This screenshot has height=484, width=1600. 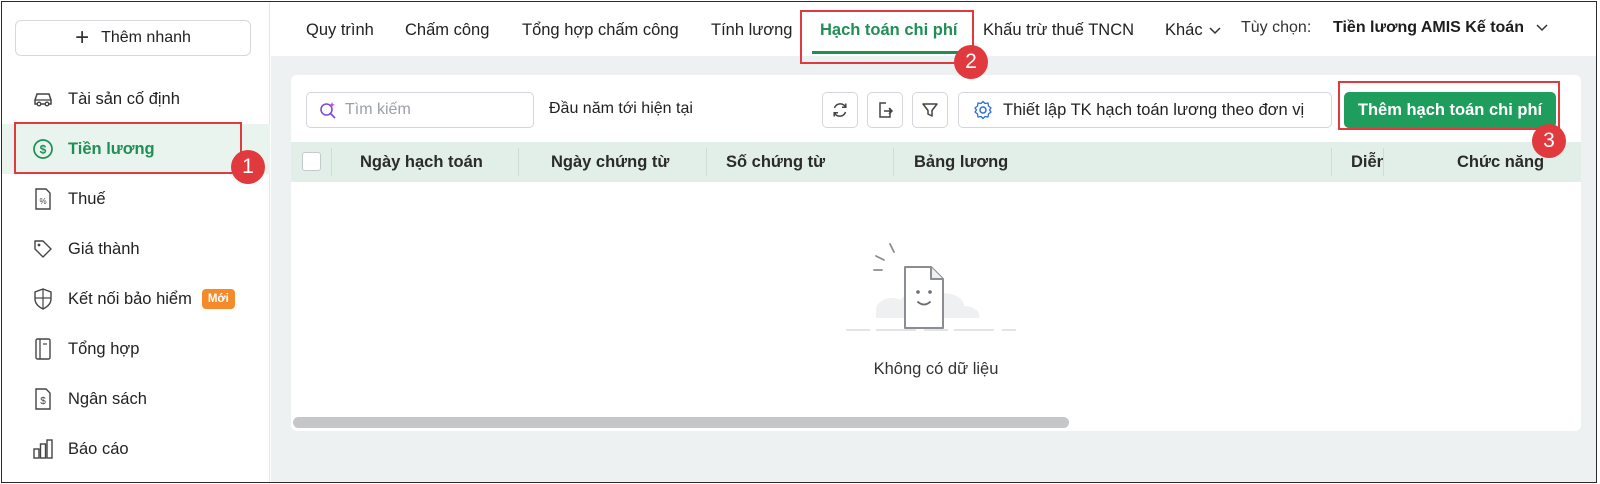 What do you see at coordinates (983, 110) in the screenshot?
I see `gear-icon` at bounding box center [983, 110].